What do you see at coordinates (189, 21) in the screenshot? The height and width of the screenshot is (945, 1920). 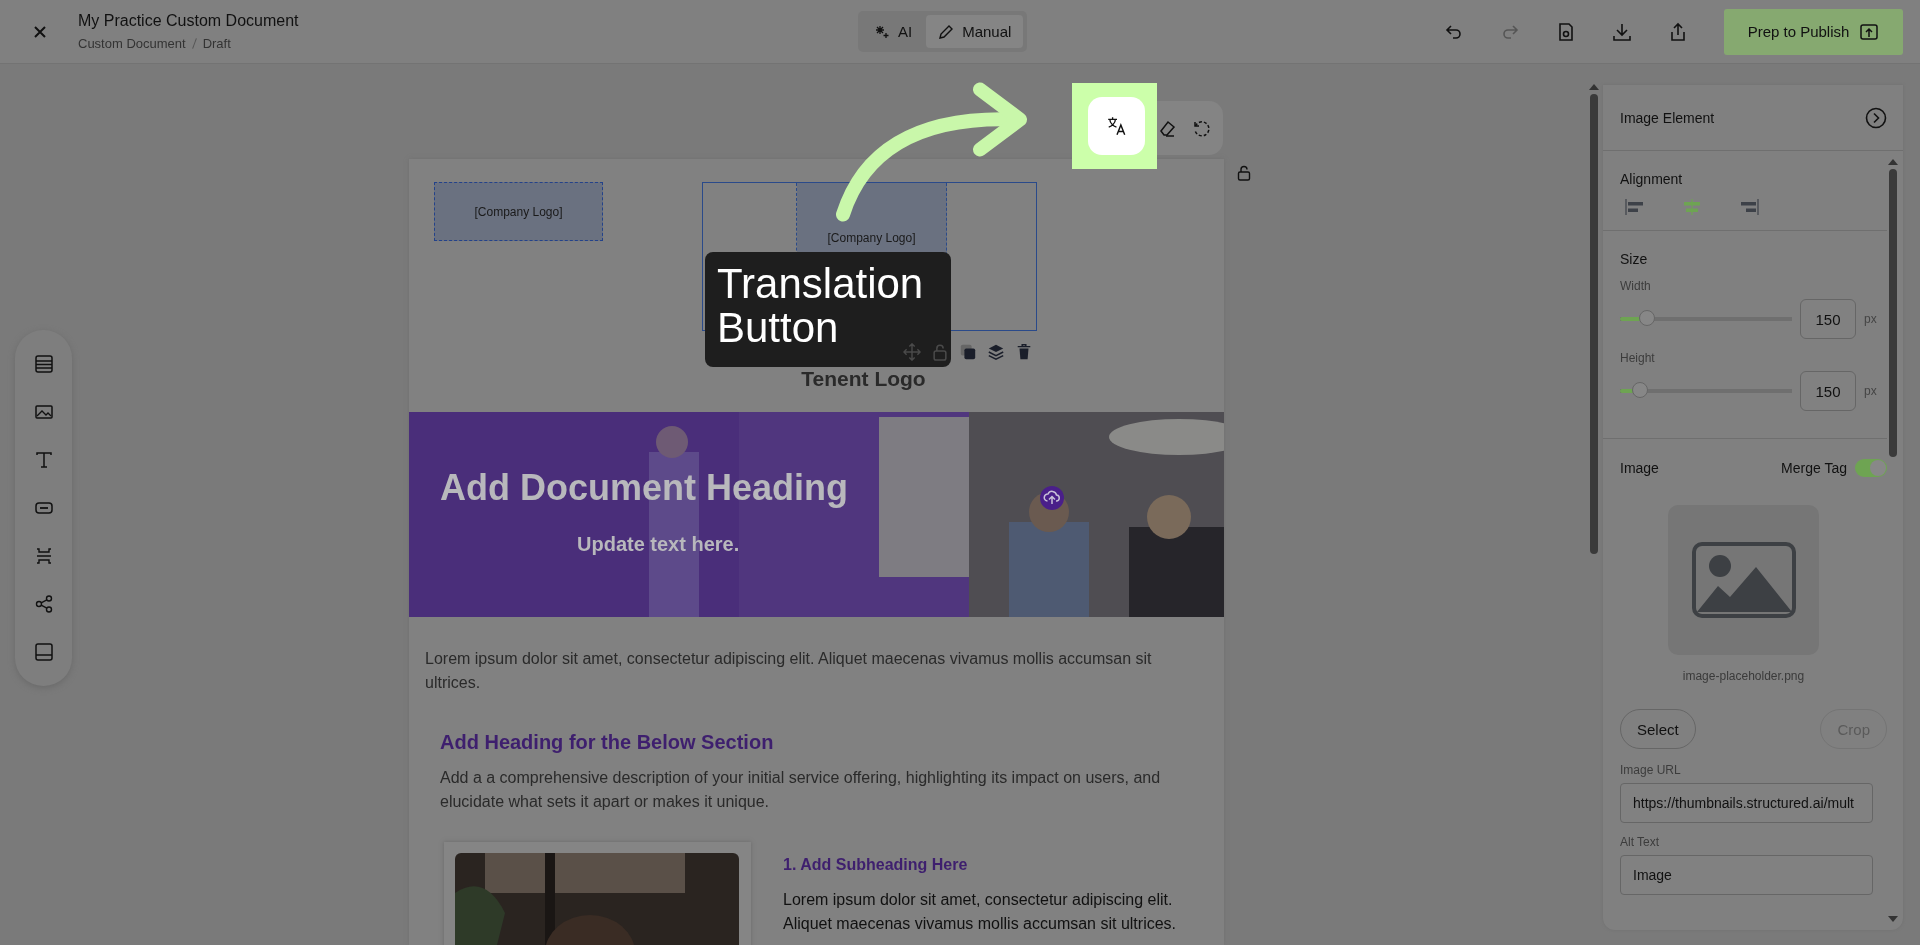 I see `document-title: My Practice Custom Document` at bounding box center [189, 21].